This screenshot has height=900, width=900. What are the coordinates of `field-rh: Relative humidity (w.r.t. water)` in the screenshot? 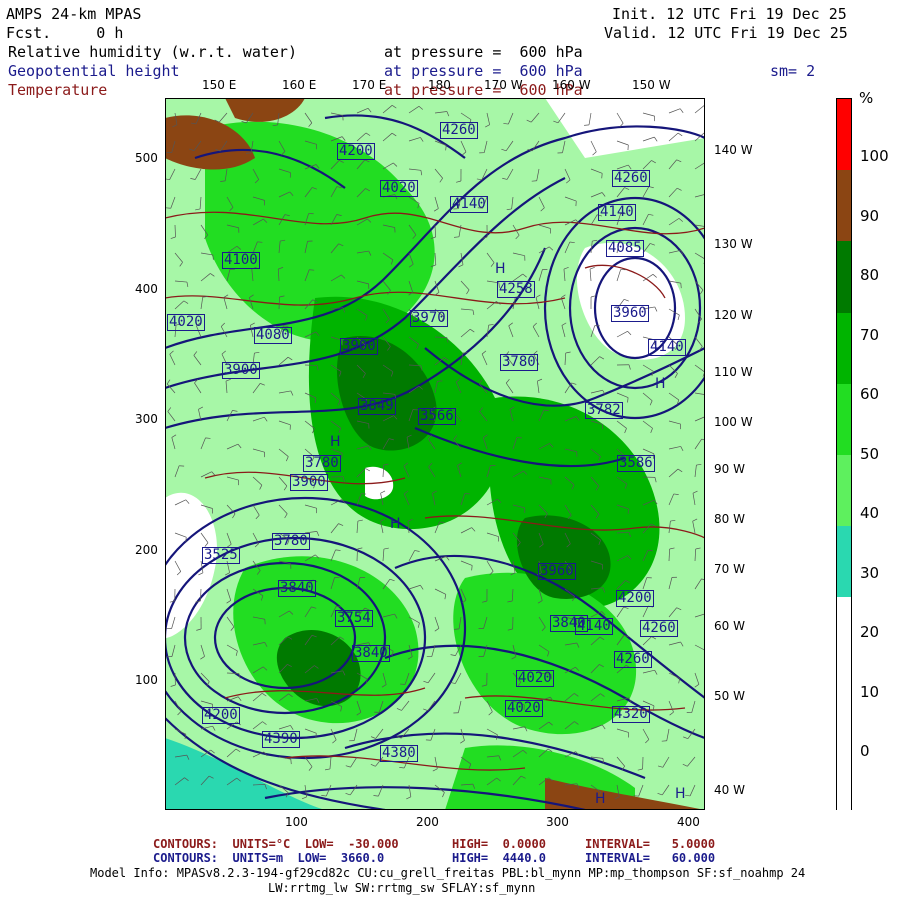 It's located at (152, 52).